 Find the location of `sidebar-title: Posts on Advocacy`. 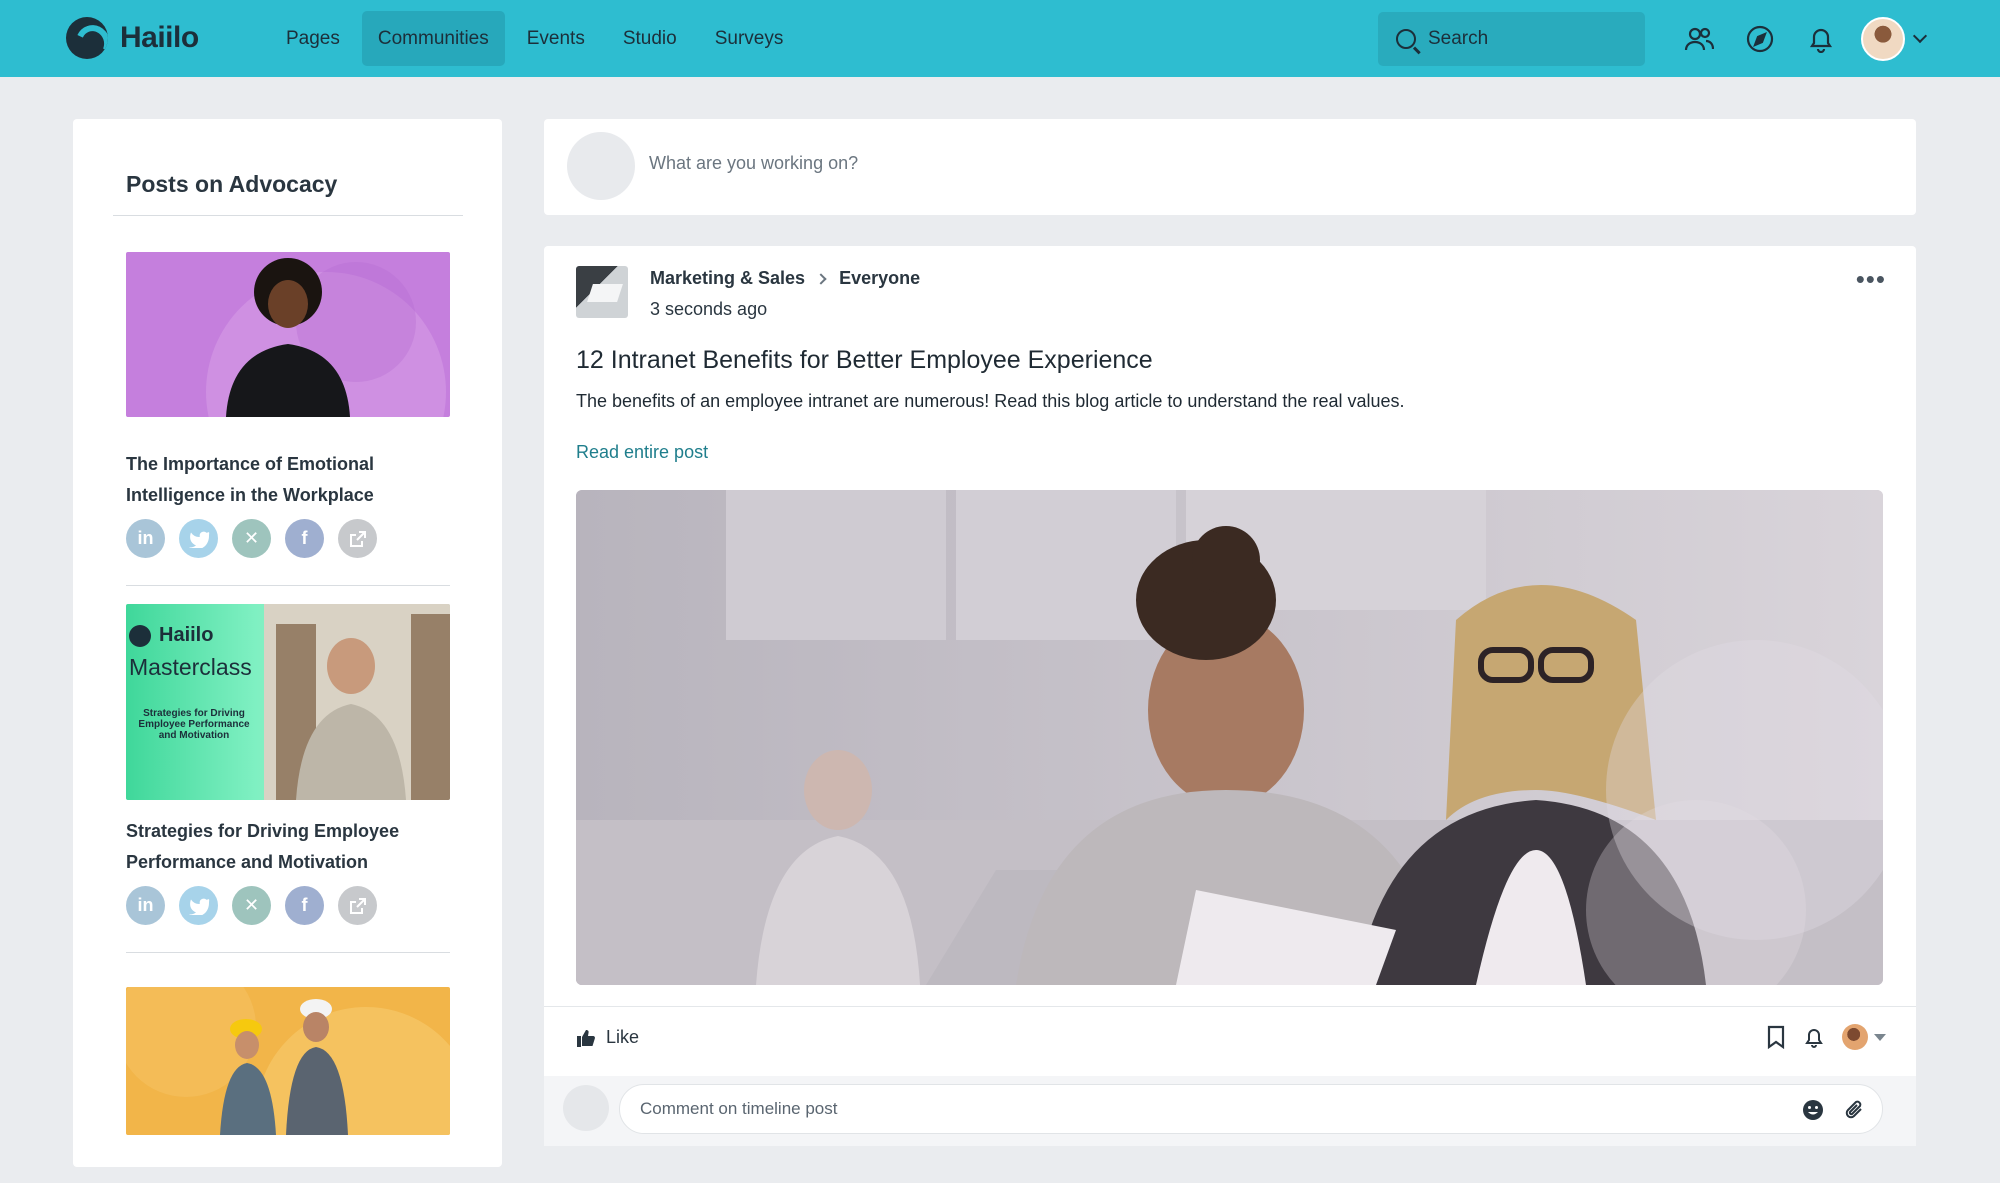

sidebar-title: Posts on Advocacy is located at coordinates (232, 184).